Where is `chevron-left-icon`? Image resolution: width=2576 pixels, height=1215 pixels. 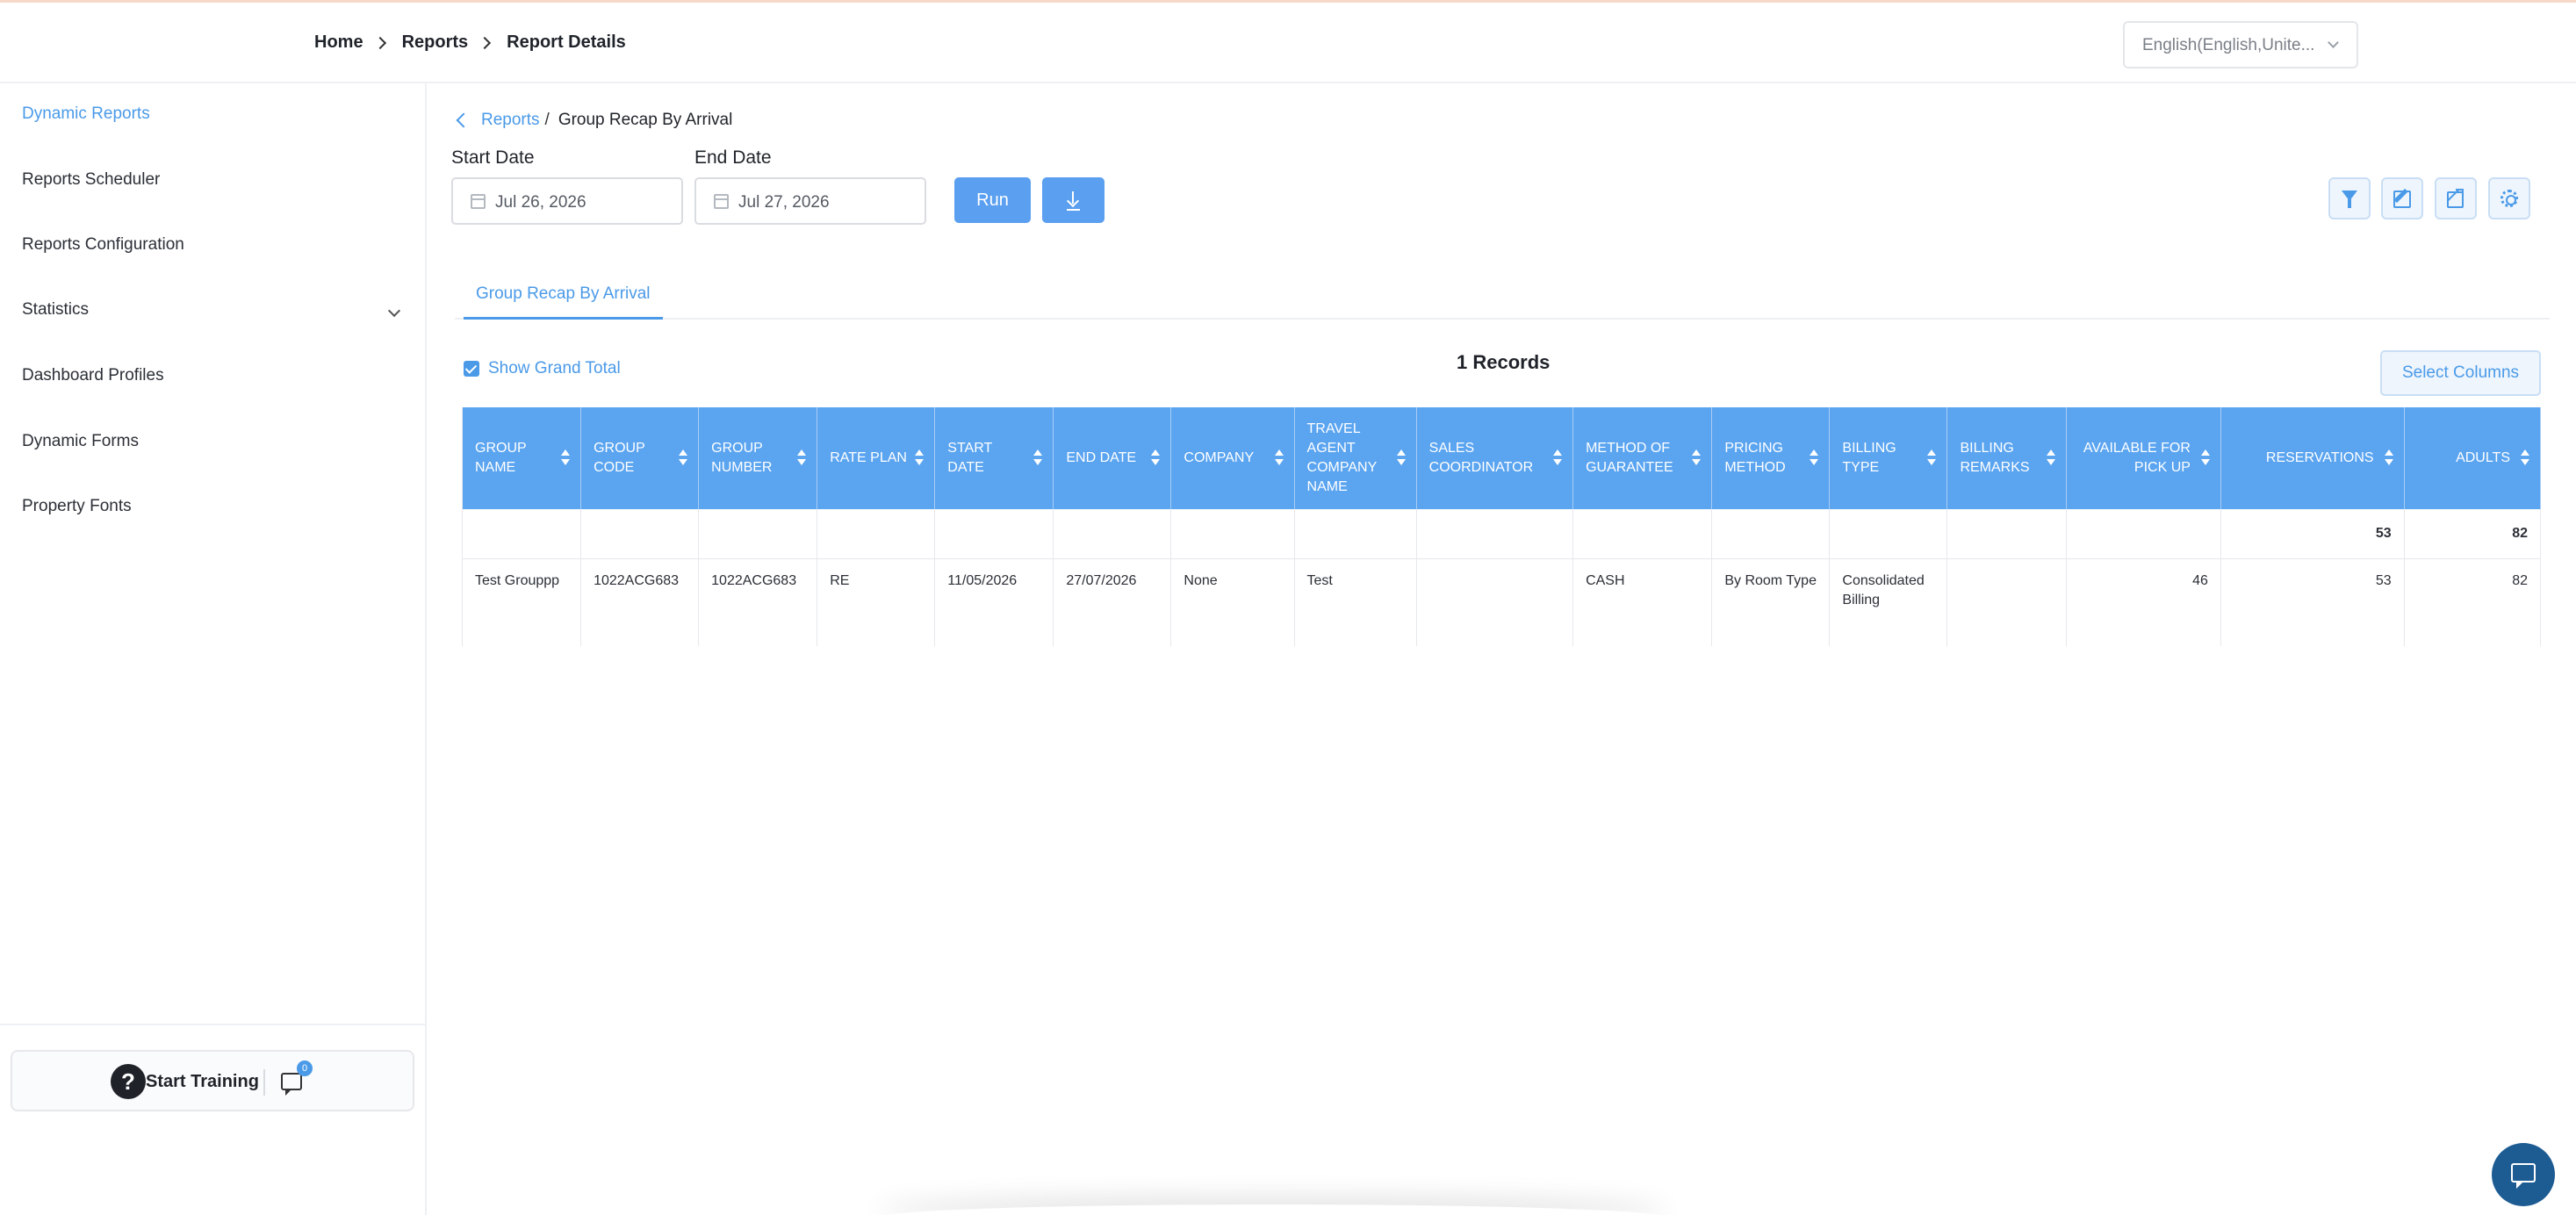
chevron-left-icon is located at coordinates (463, 120).